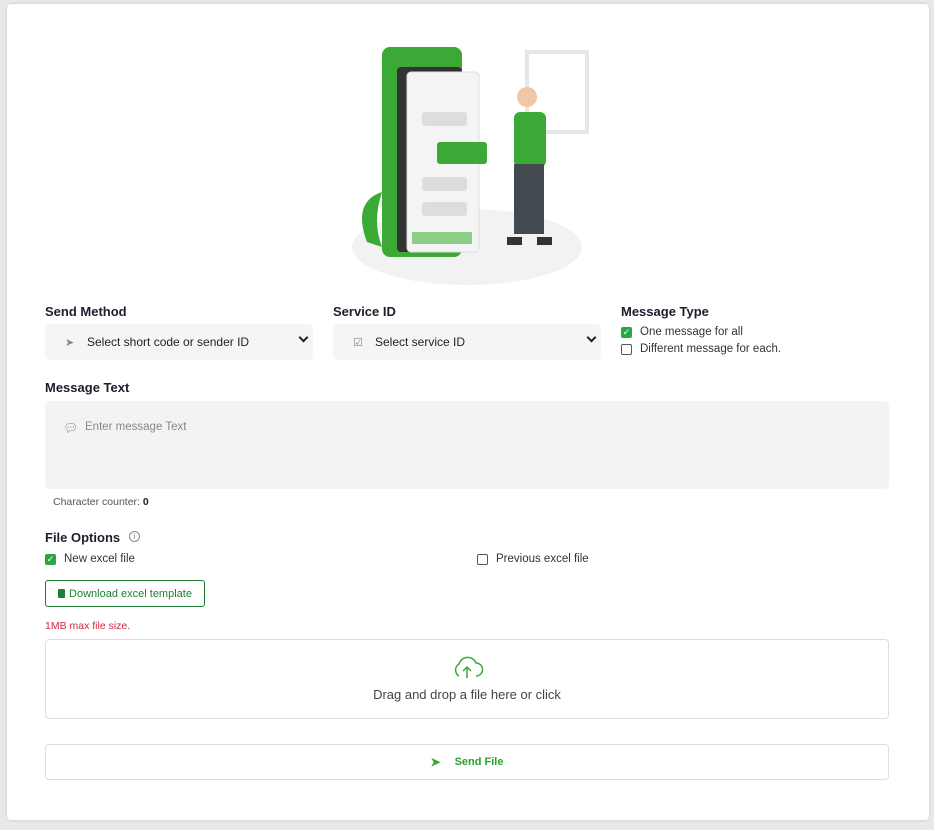 Image resolution: width=934 pixels, height=830 pixels. I want to click on message-type-label: Message Type, so click(665, 311).